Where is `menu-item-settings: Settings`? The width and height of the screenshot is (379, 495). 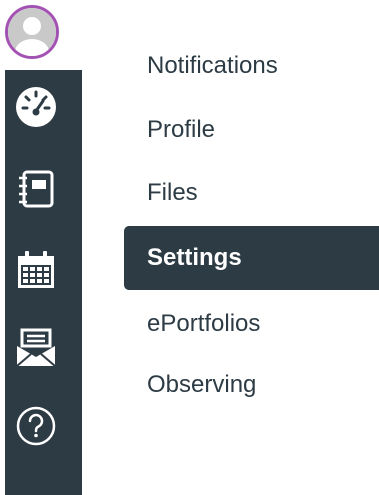
menu-item-settings: Settings is located at coordinates (251, 258).